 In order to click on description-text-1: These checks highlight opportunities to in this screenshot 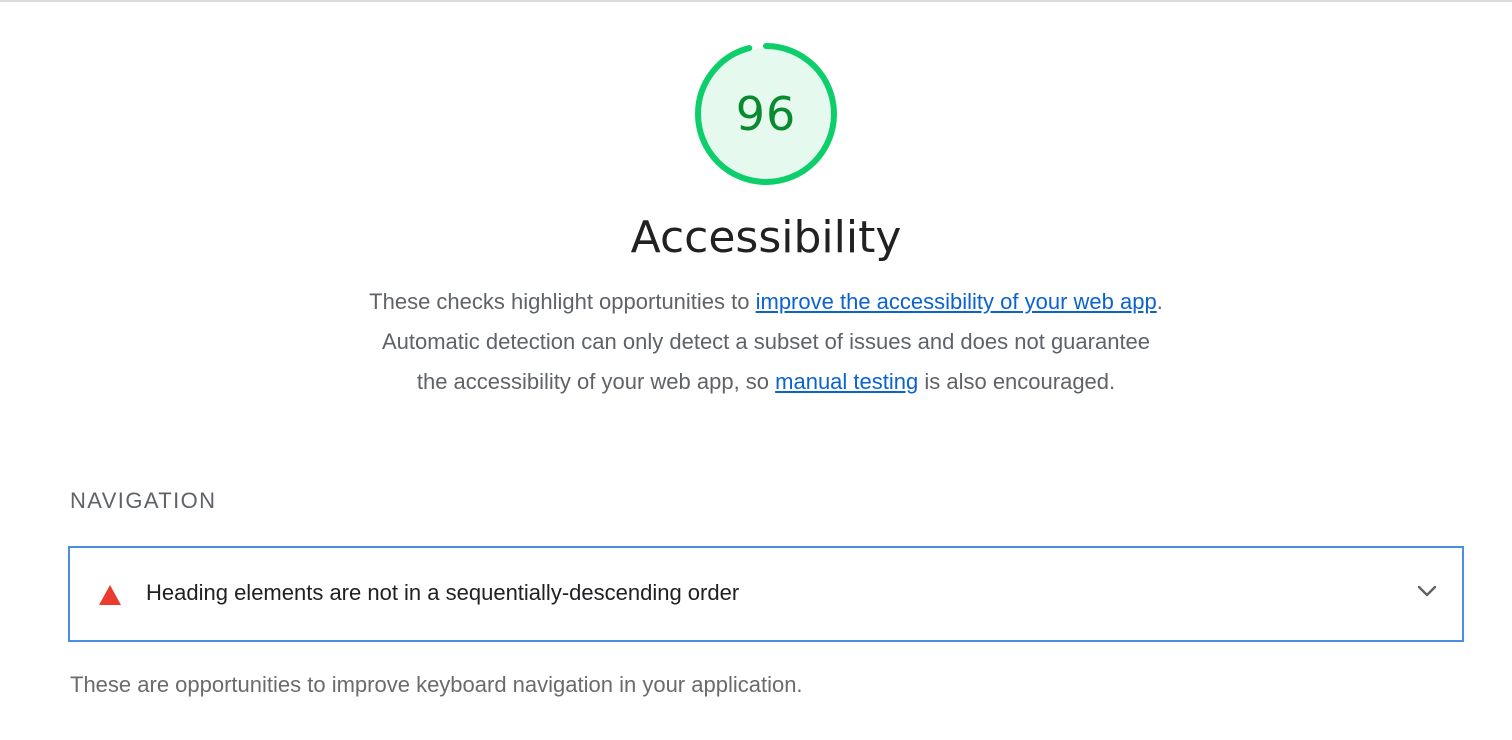, I will do `click(562, 301)`.